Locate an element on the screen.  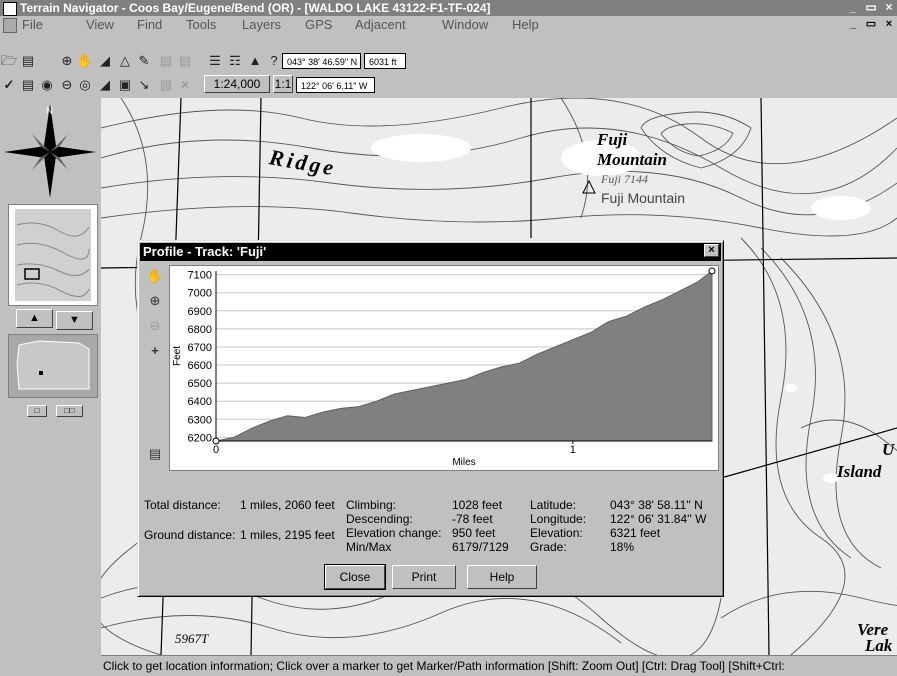
elevation-value: 6321 feet is located at coordinates (635, 533).